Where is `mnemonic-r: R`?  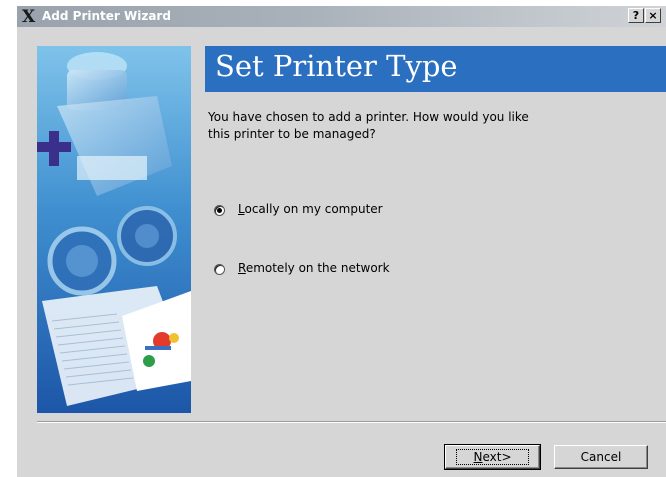 mnemonic-r: R is located at coordinates (242, 268).